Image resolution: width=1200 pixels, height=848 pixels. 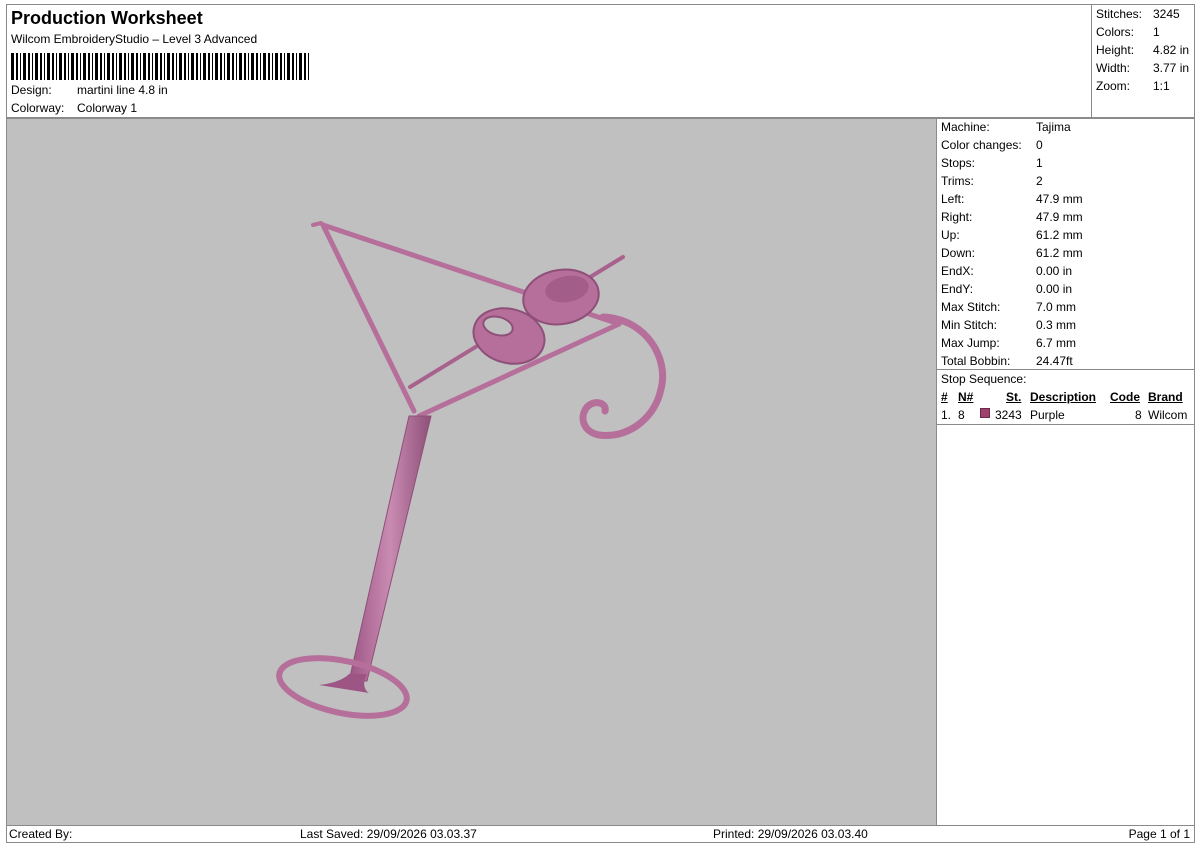 I want to click on stop-row-brand: Wilcom, so click(x=1168, y=415).